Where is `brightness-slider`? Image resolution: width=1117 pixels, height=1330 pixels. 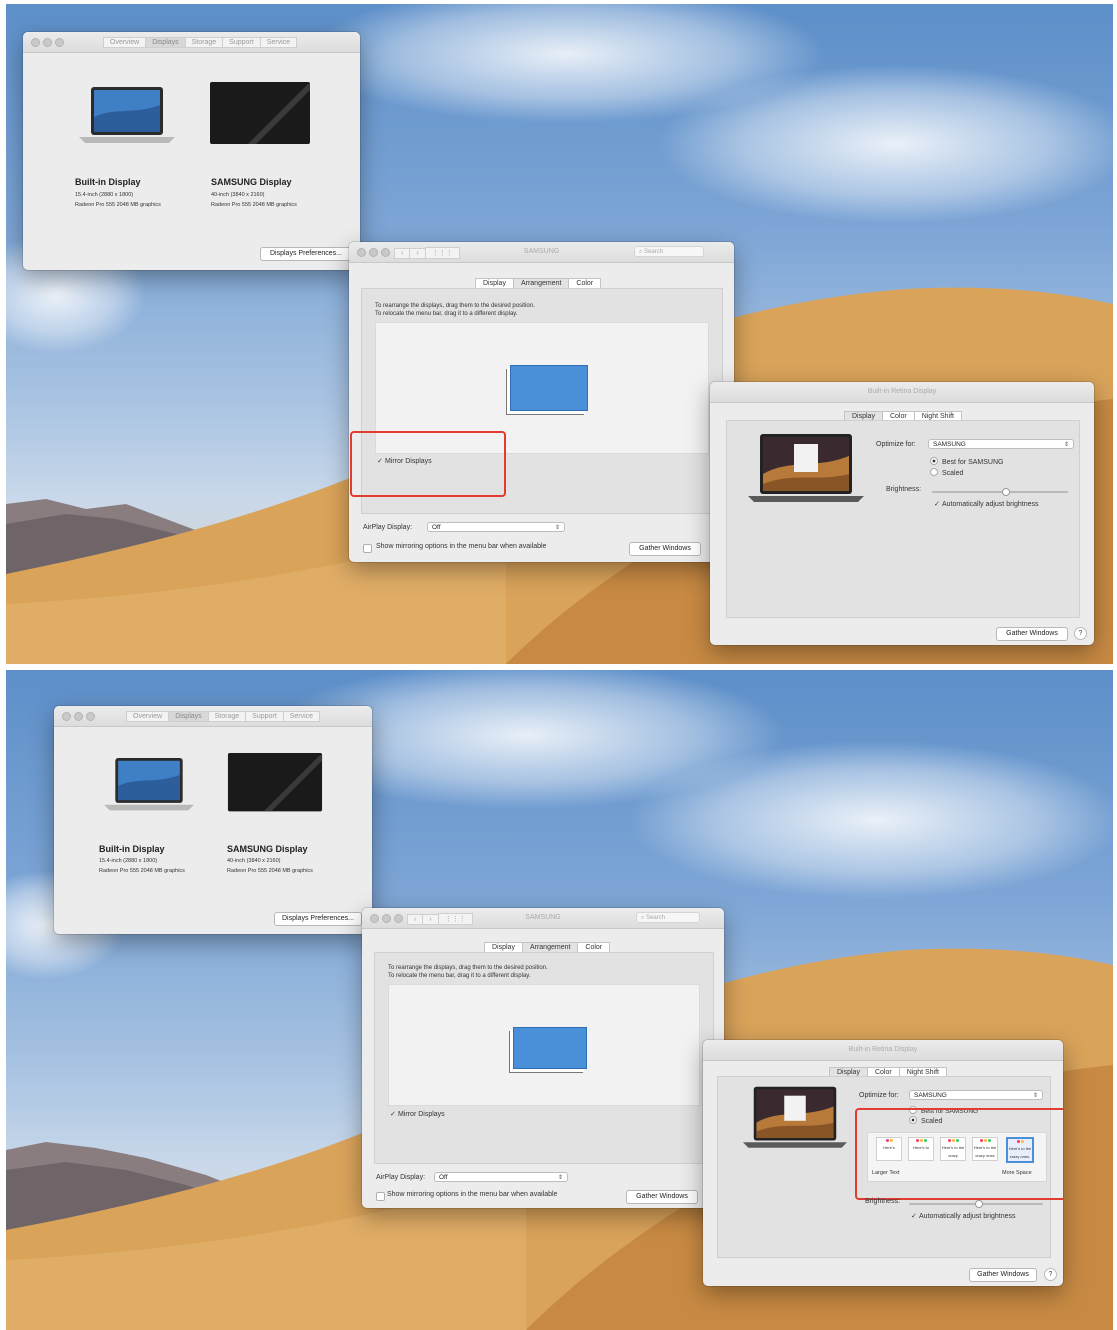 brightness-slider is located at coordinates (1000, 492).